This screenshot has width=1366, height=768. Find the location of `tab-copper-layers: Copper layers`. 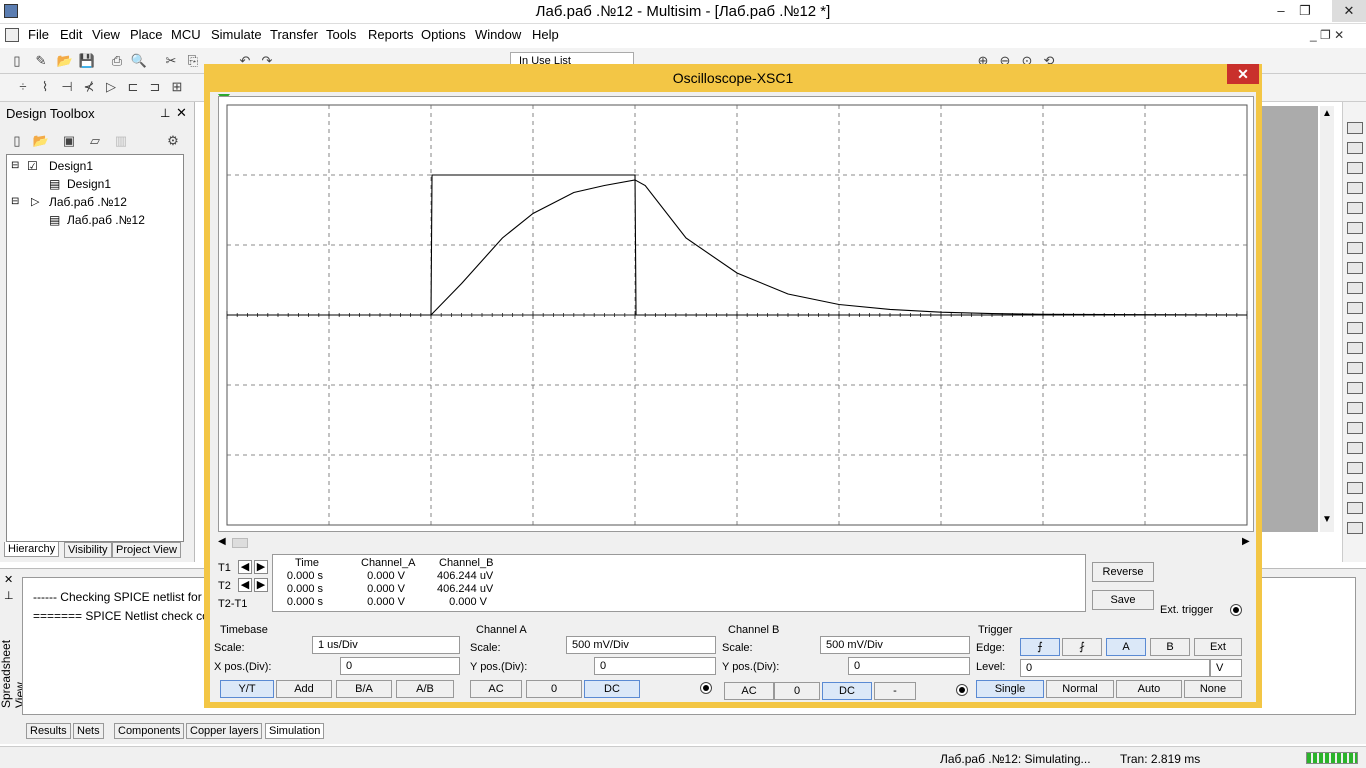

tab-copper-layers: Copper layers is located at coordinates (224, 731).